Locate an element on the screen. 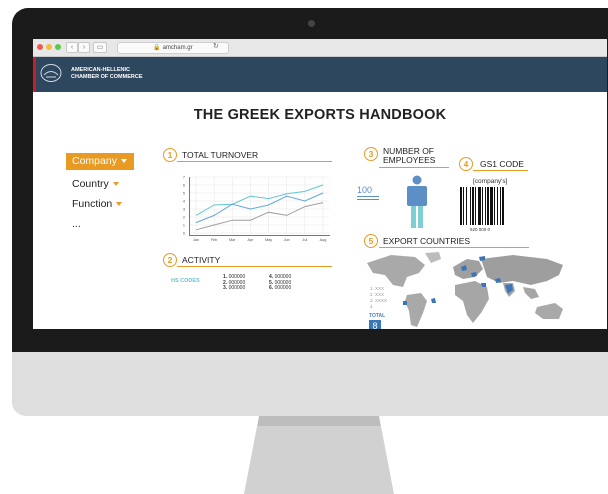 This screenshot has width=608, height=494. filter-country-button: Country is located at coordinates (95, 184).